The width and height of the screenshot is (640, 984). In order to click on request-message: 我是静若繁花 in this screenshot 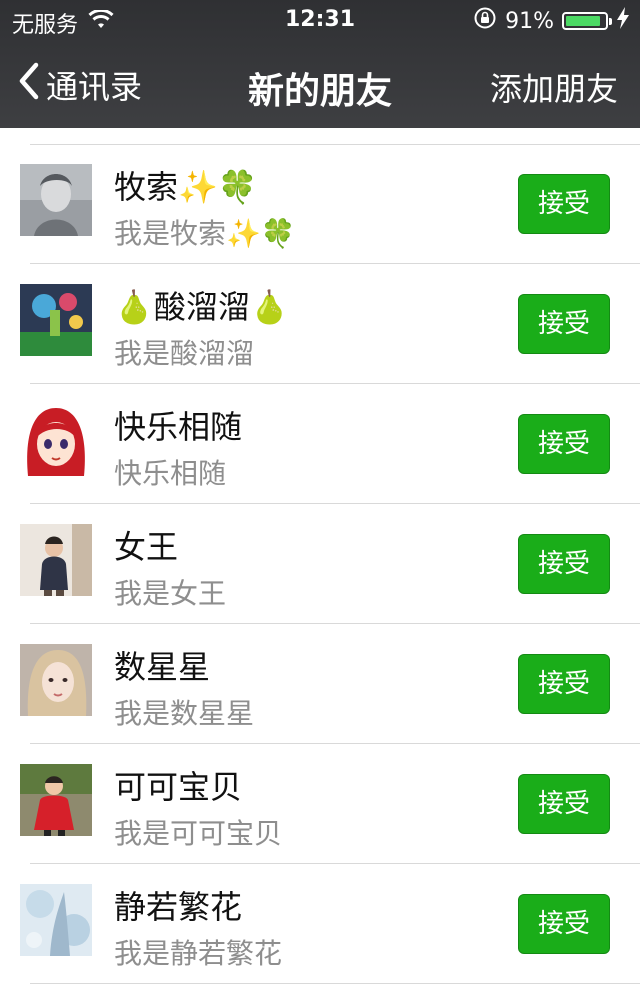, I will do `click(198, 953)`.